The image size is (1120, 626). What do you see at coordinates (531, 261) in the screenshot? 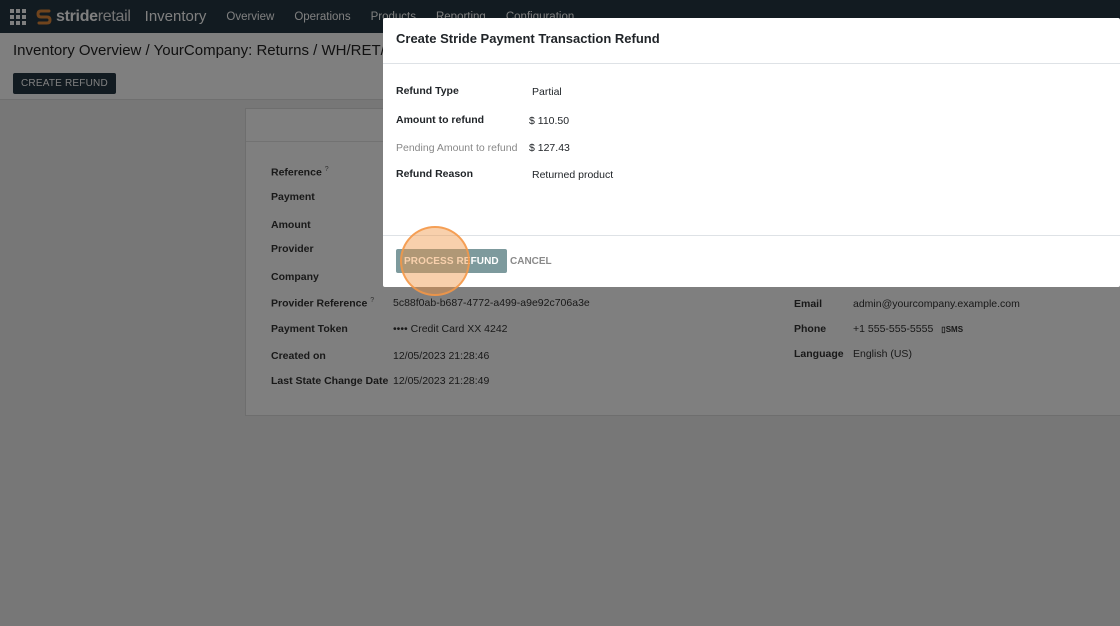
I see `cancel-button: CANCEL` at bounding box center [531, 261].